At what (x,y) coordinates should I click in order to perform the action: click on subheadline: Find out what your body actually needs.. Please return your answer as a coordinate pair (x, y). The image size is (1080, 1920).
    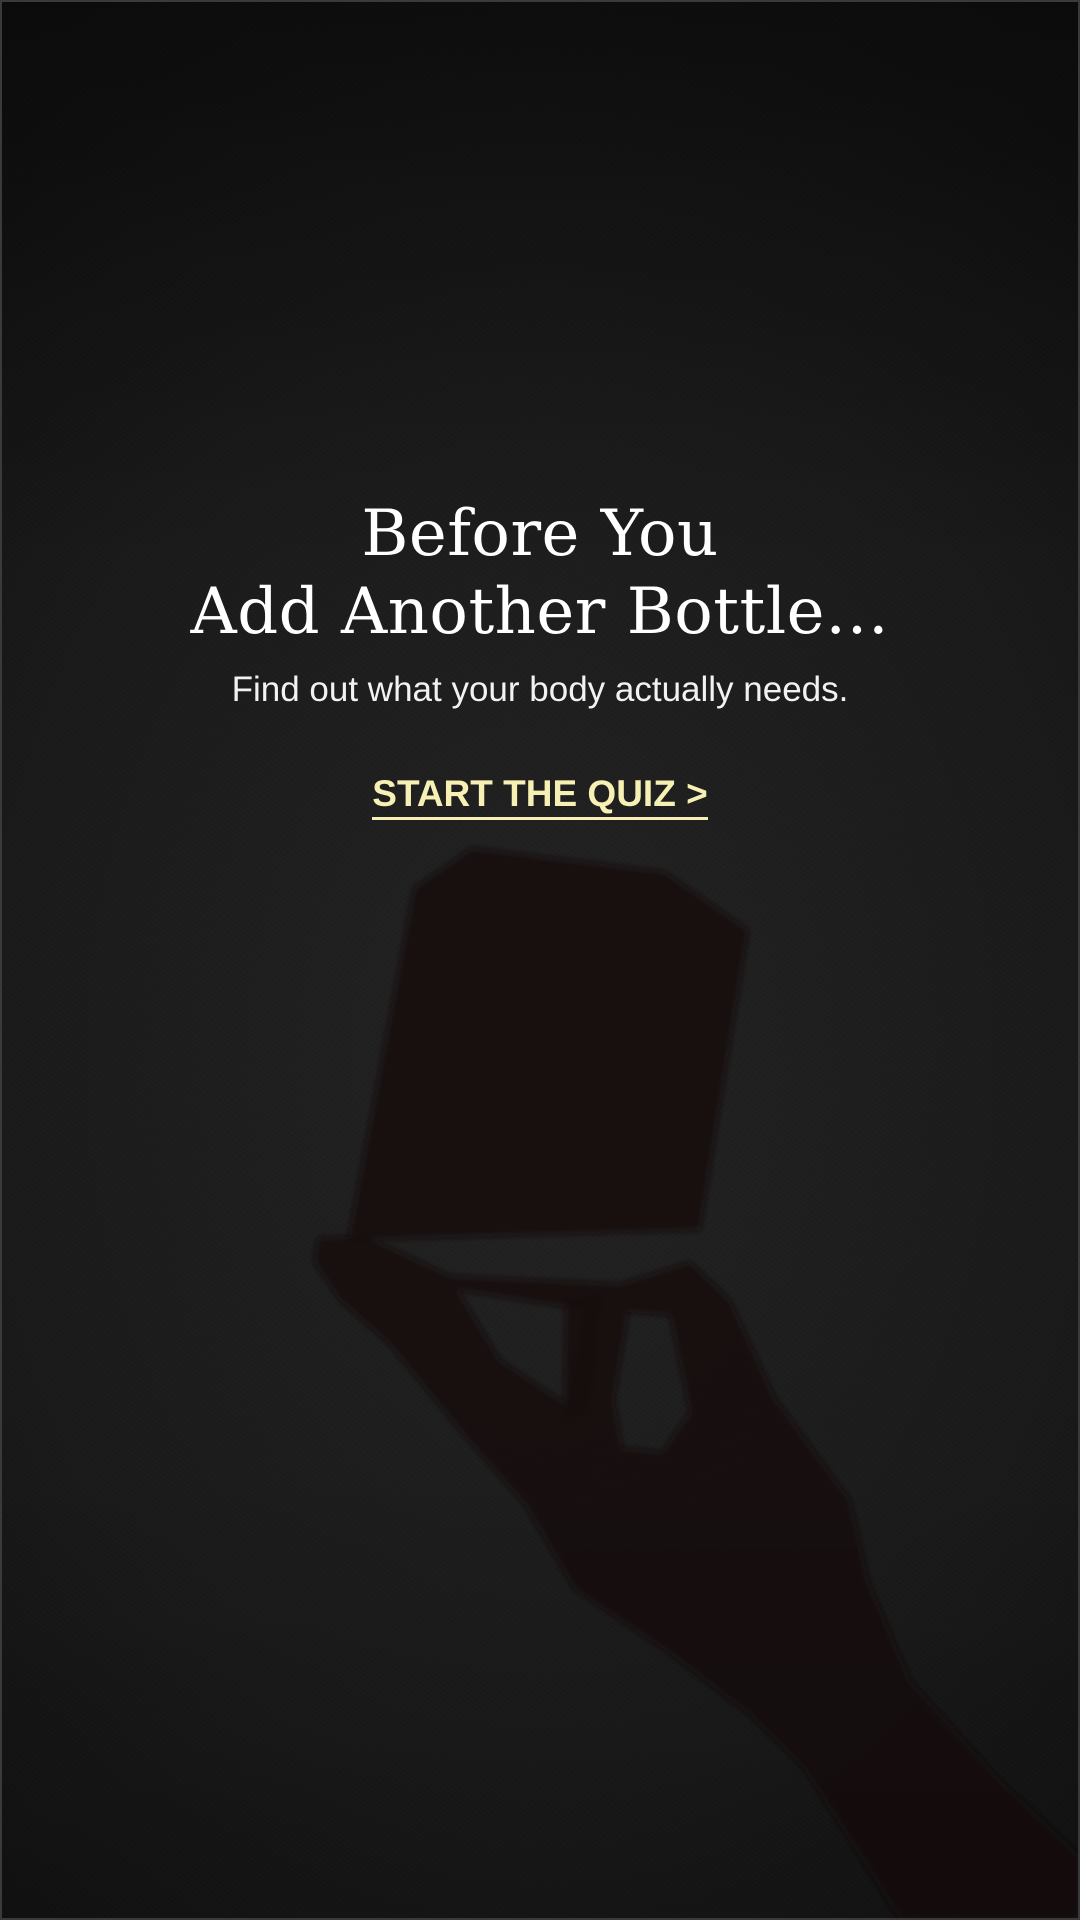
    Looking at the image, I should click on (540, 689).